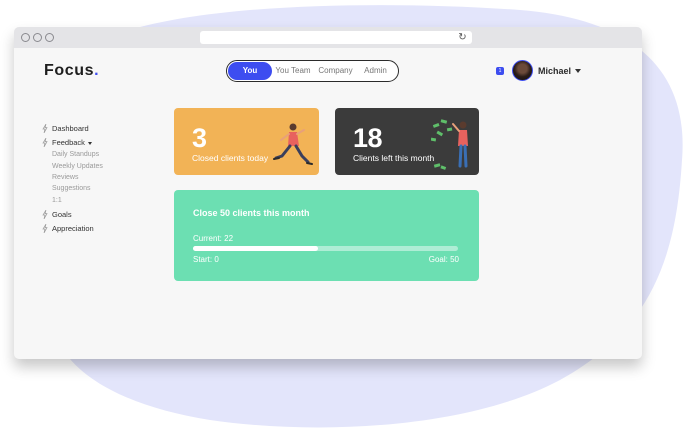 This screenshot has height=433, width=687. Describe the element at coordinates (335, 71) in the screenshot. I see `tab-company: Company` at that location.